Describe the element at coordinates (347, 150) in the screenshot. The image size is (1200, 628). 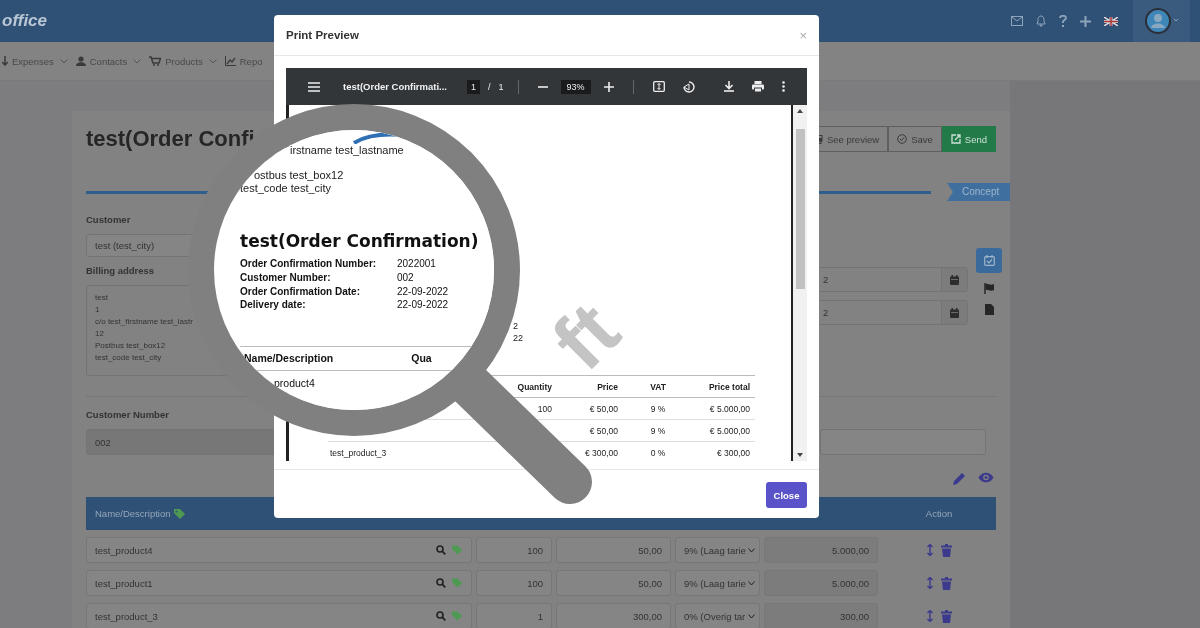
I see `address-text: irstname test_lastname` at that location.